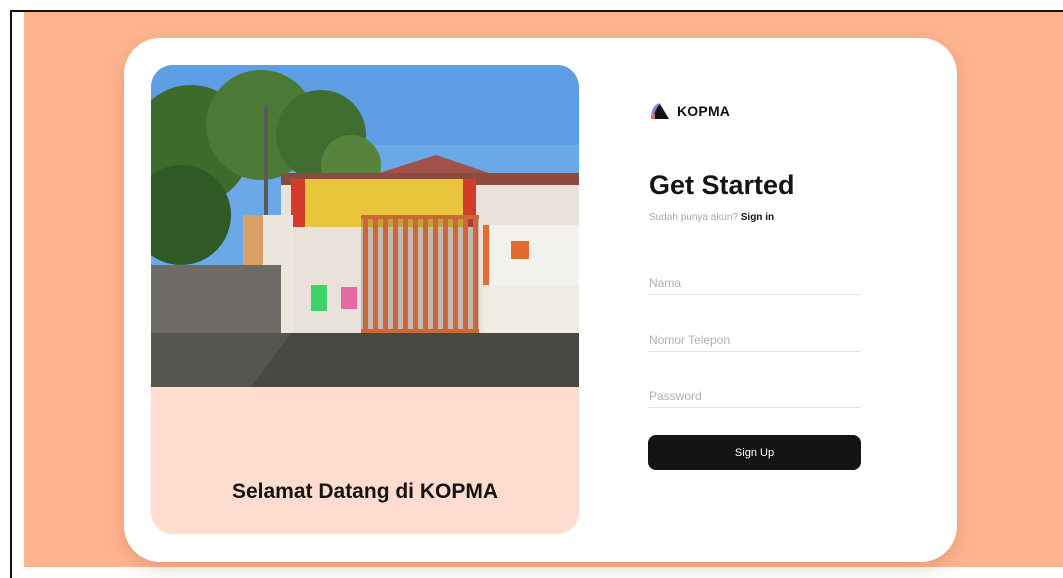 The height and width of the screenshot is (578, 1063). What do you see at coordinates (693, 217) in the screenshot?
I see `signin-prompt-text: Sudah punya akun?` at bounding box center [693, 217].